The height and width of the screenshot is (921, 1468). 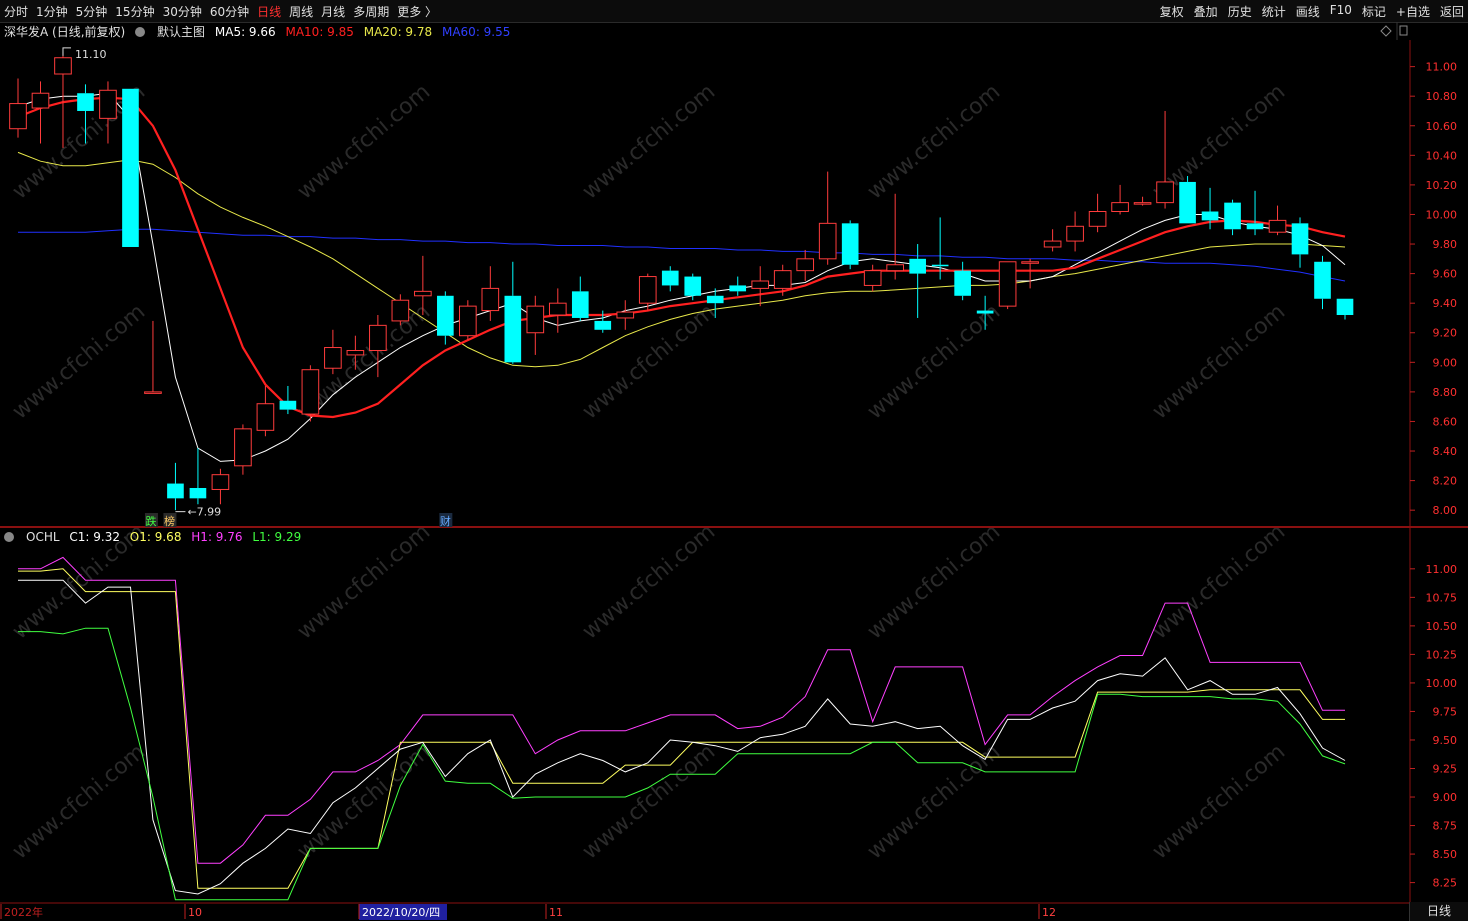 What do you see at coordinates (277, 537) in the screenshot?
I see `l1-value: L1: 9.29` at bounding box center [277, 537].